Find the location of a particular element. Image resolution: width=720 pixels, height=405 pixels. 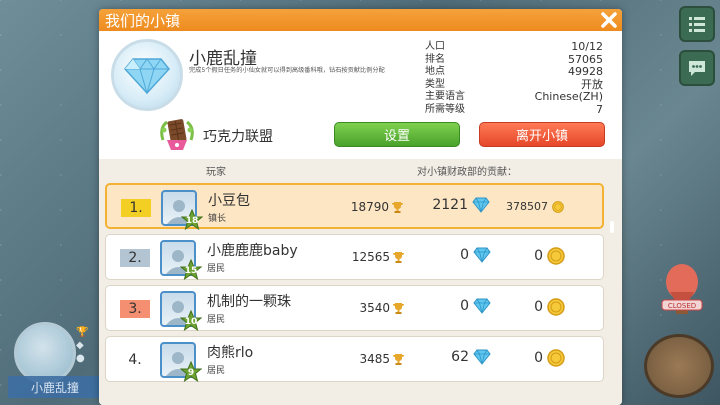

level-badge: 10 is located at coordinates (191, 321).